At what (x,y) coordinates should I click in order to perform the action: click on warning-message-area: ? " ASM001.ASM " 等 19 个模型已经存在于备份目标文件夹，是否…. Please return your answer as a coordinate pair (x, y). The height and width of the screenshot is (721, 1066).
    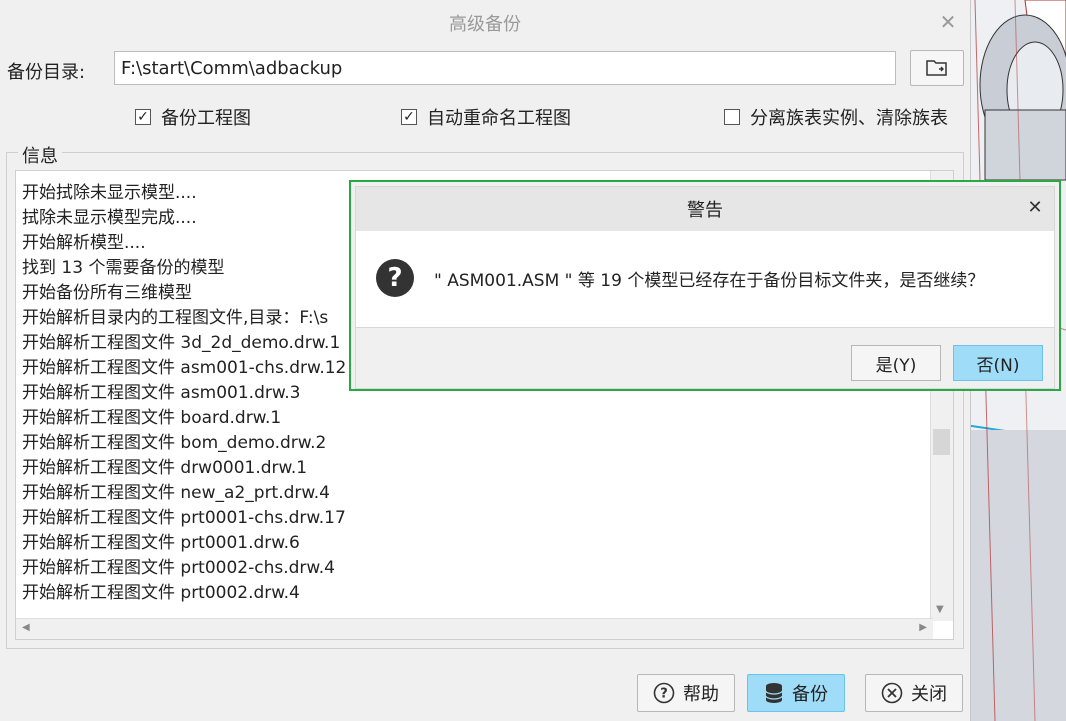
    Looking at the image, I should click on (705, 279).